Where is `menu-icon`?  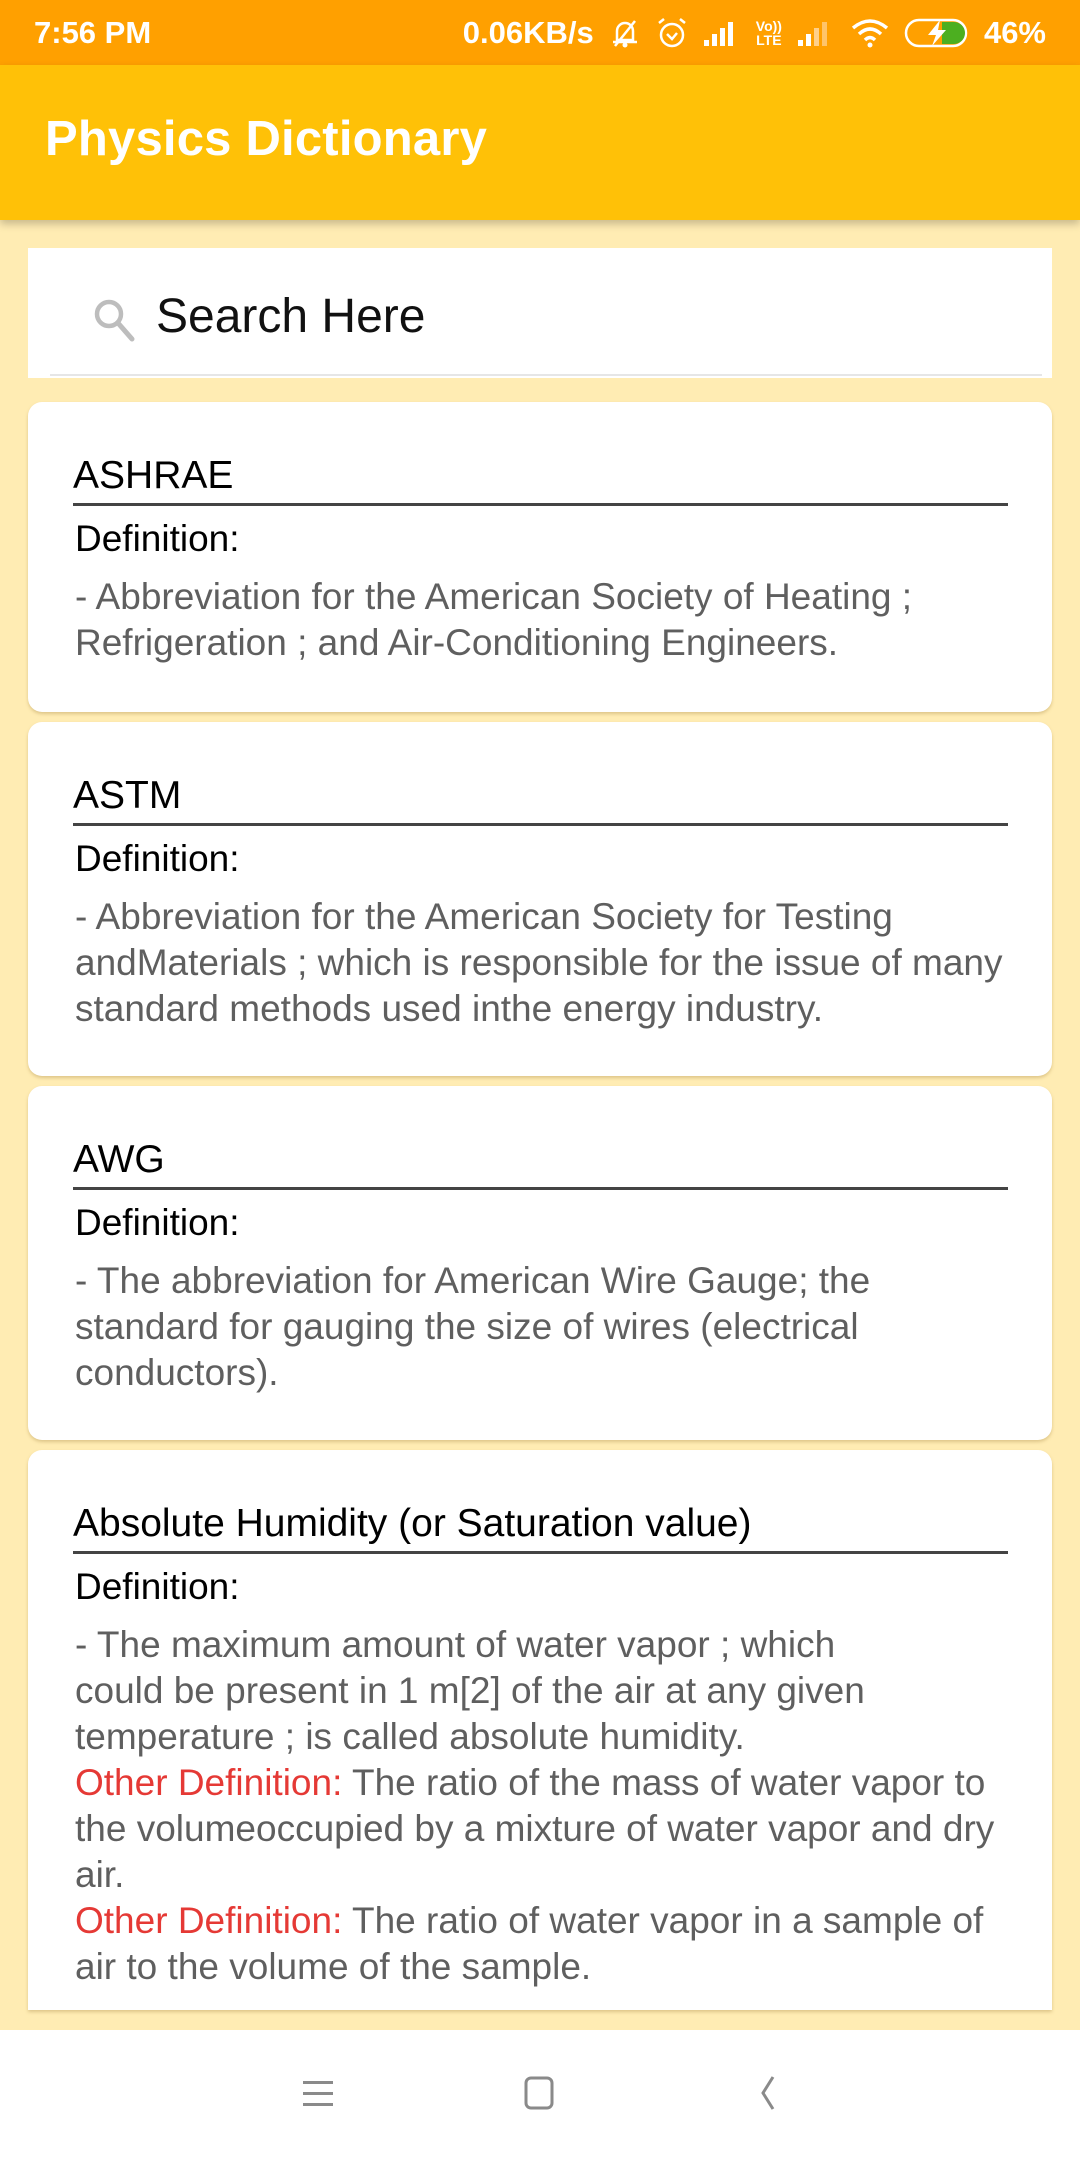
menu-icon is located at coordinates (318, 2095).